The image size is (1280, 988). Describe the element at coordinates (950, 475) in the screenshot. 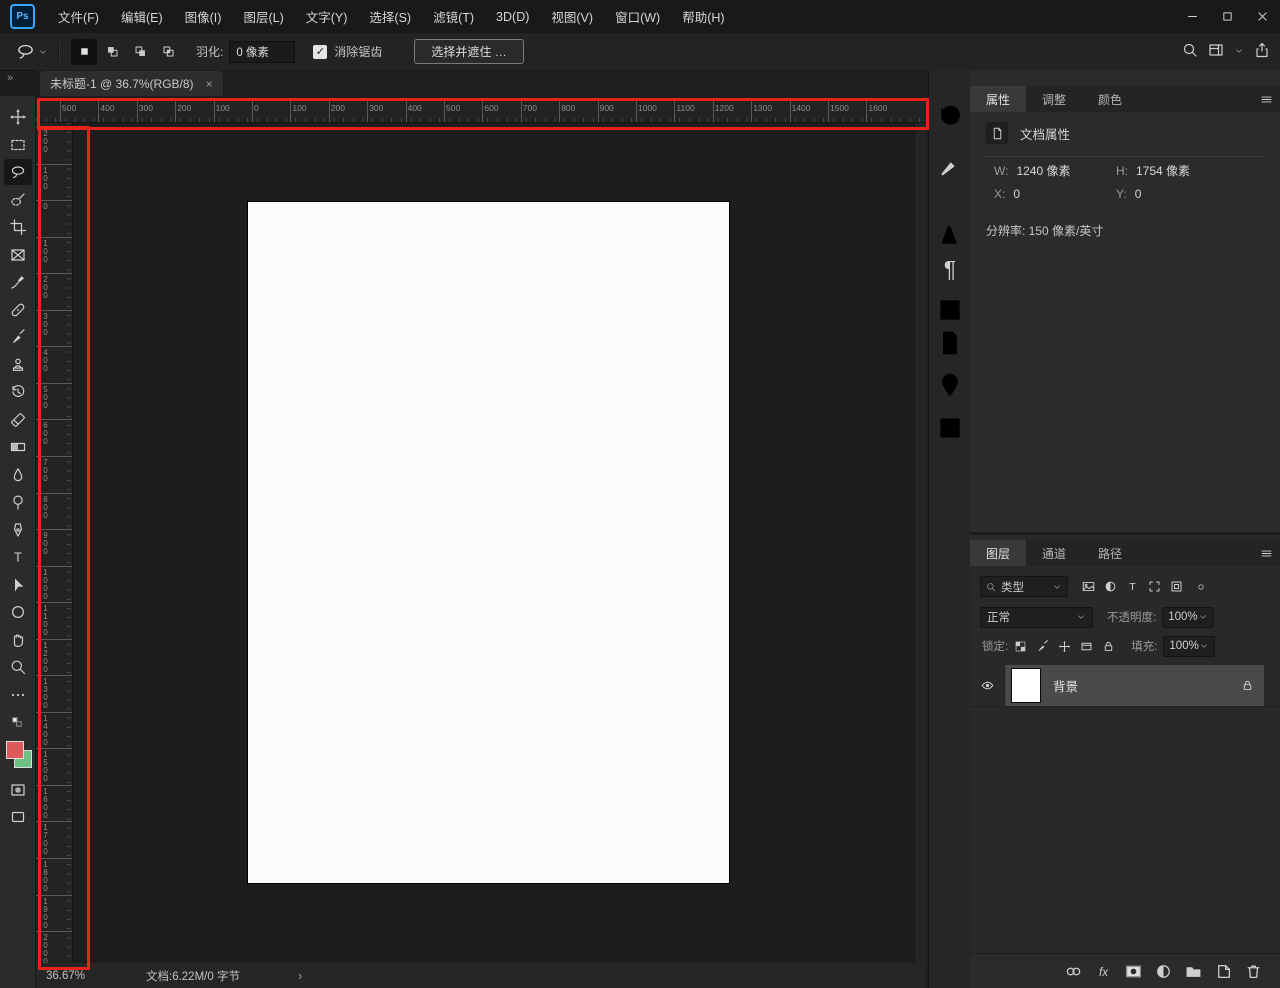

I see `learn-panel-icon` at that location.